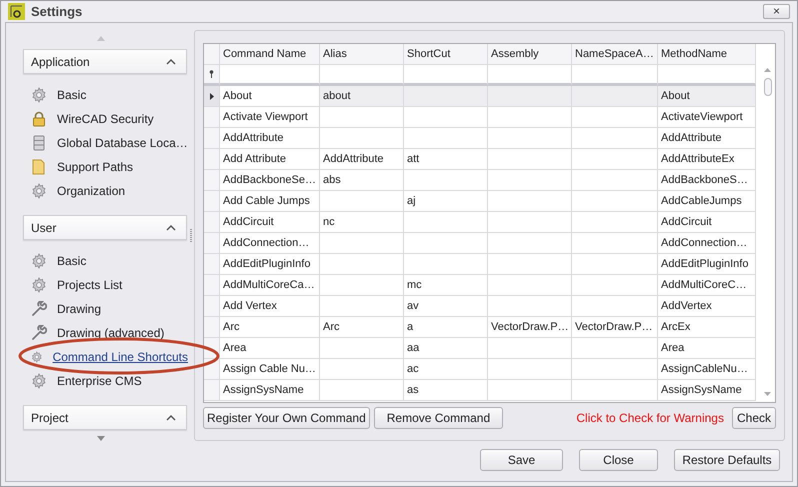 The width and height of the screenshot is (798, 487). Describe the element at coordinates (446, 285) in the screenshot. I see `table-cell: mc` at that location.